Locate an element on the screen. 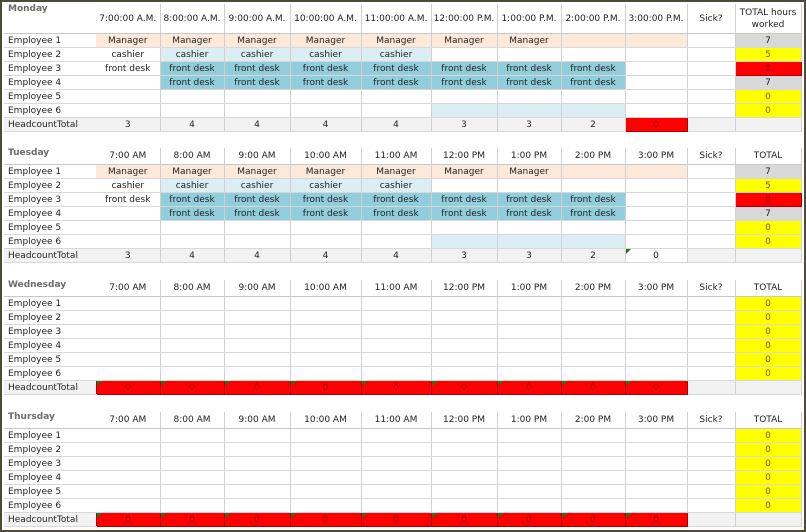  time-header: 9:00 AM is located at coordinates (257, 288).